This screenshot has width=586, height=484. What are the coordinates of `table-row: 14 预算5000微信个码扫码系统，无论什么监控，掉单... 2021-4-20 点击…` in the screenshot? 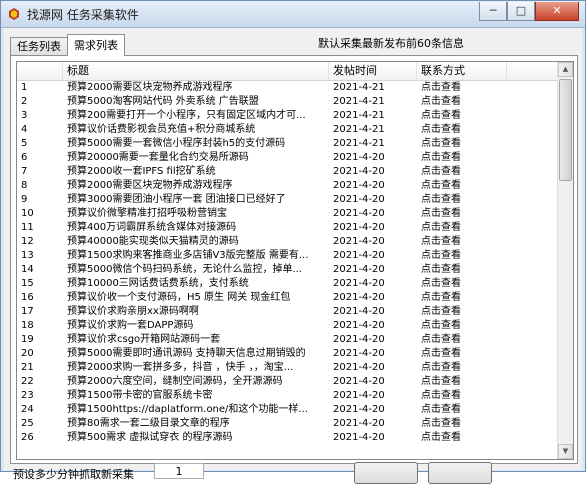 It's located at (287, 270).